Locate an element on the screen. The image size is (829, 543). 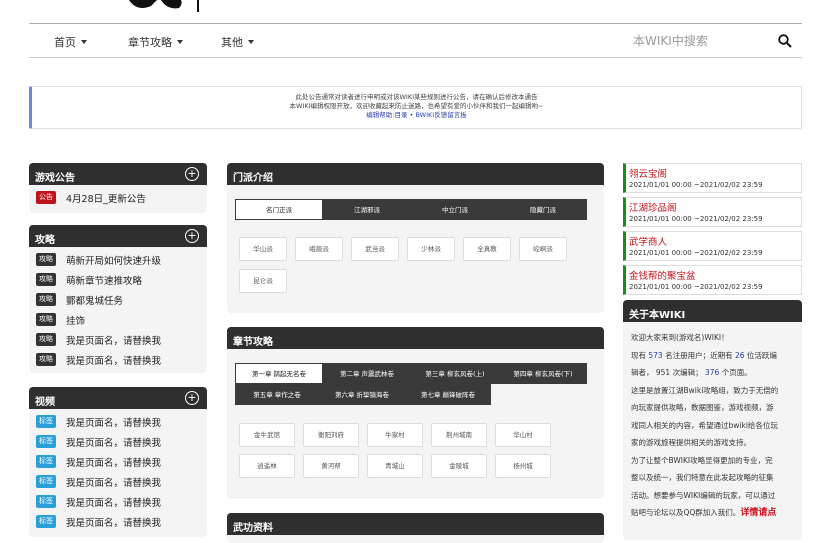
stats-text: 次编辑； is located at coordinates (687, 372).